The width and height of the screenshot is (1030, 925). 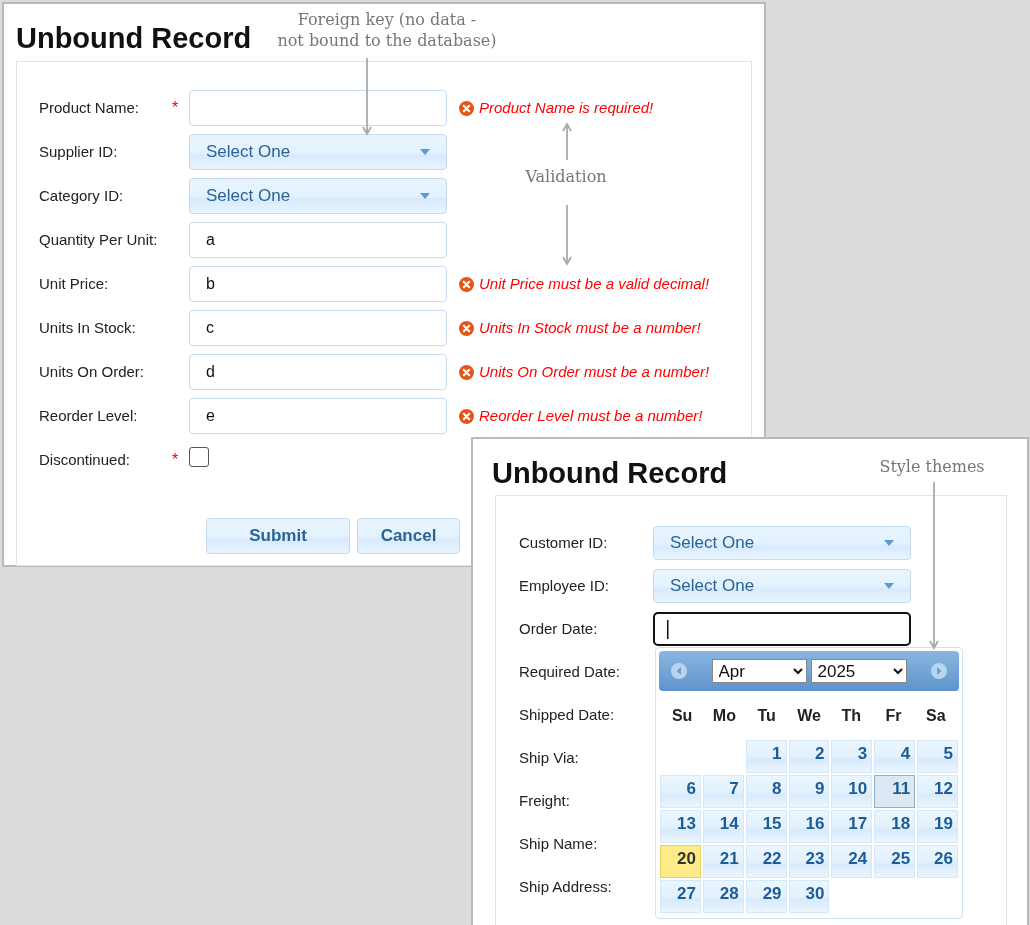 I want to click on field-label: Ship Via:, so click(x=549, y=757).